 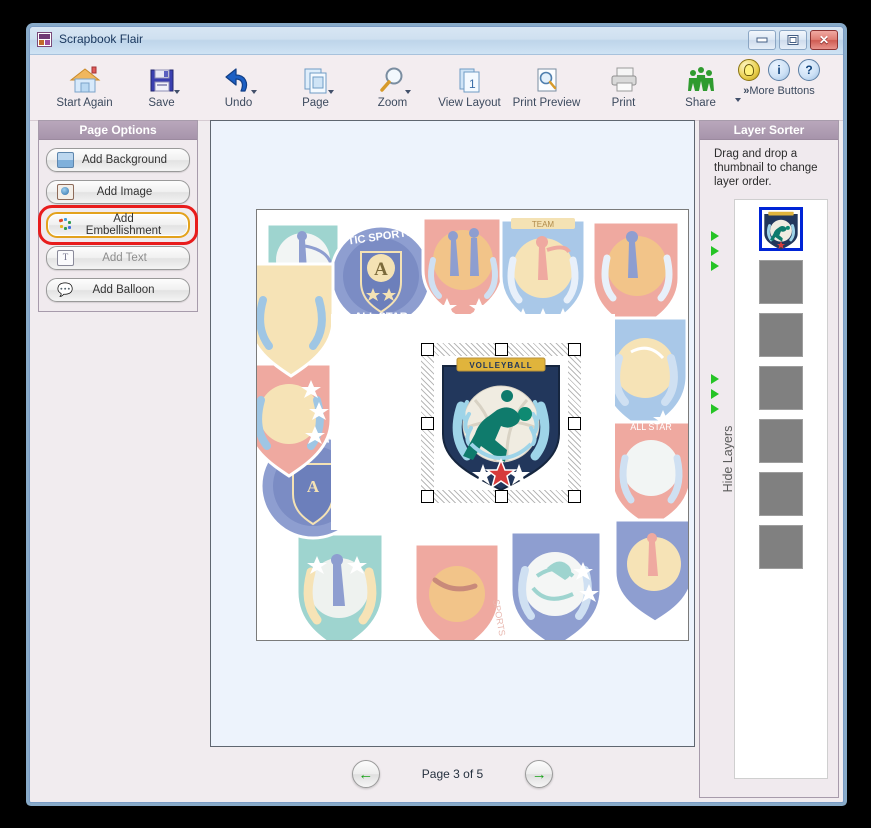 I want to click on svg-text: TEAM, so click(x=543, y=224).